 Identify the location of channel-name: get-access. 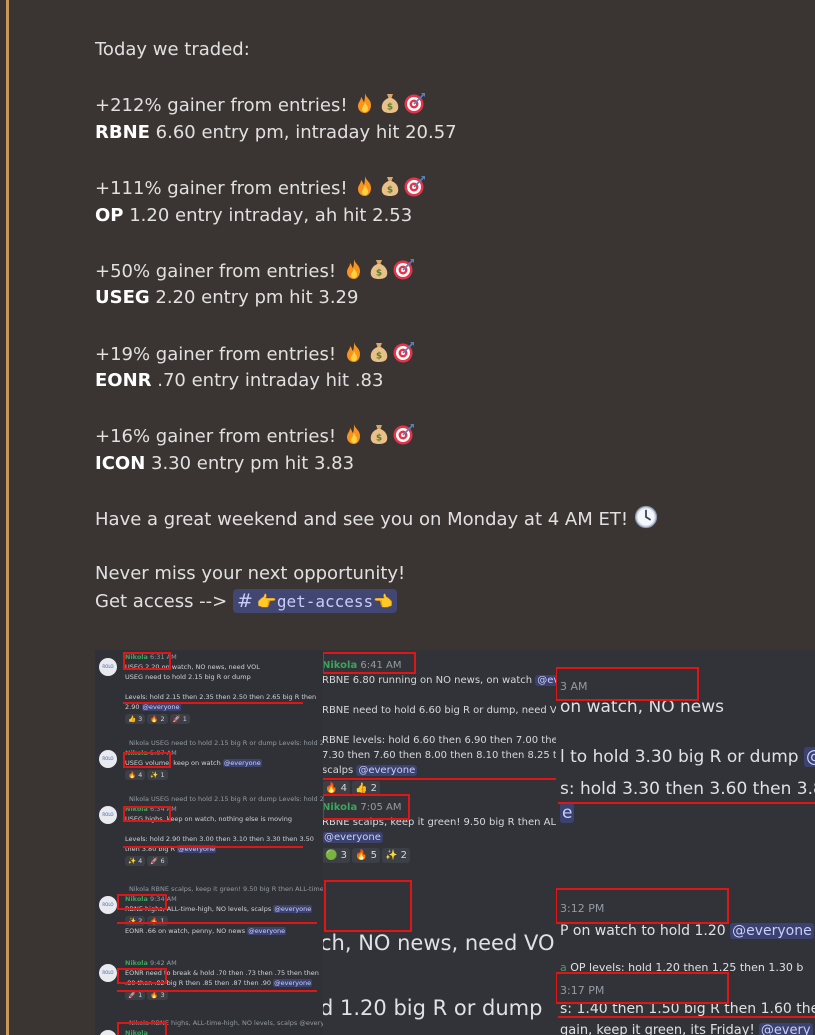
(325, 601).